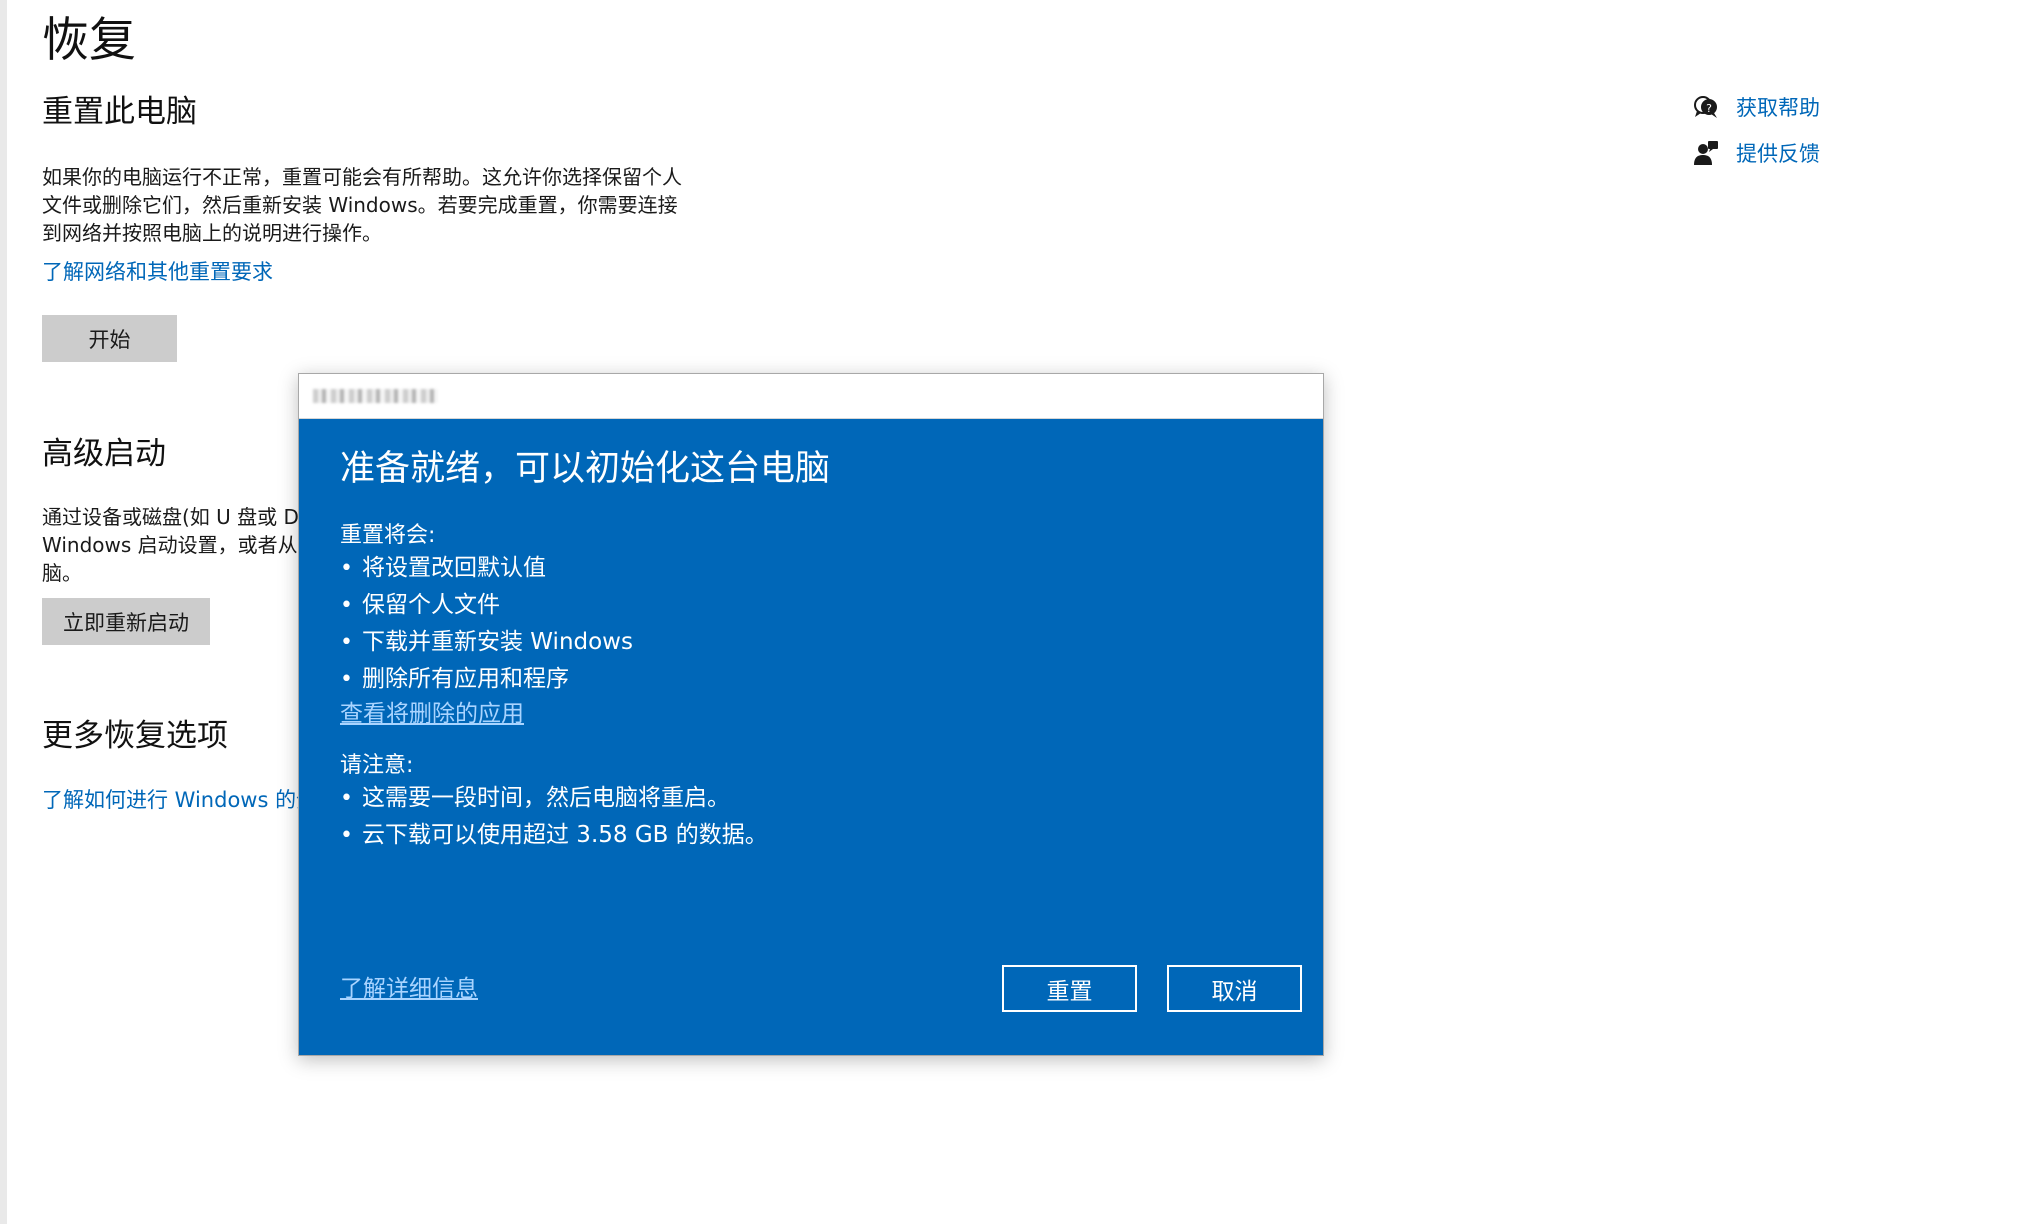 This screenshot has height=1224, width=2029. Describe the element at coordinates (432, 714) in the screenshot. I see `view-removed-apps-link: 查看将删除的应用` at that location.